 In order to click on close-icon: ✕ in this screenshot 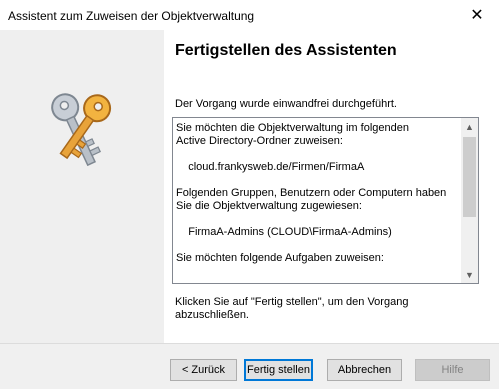, I will do `click(477, 15)`.